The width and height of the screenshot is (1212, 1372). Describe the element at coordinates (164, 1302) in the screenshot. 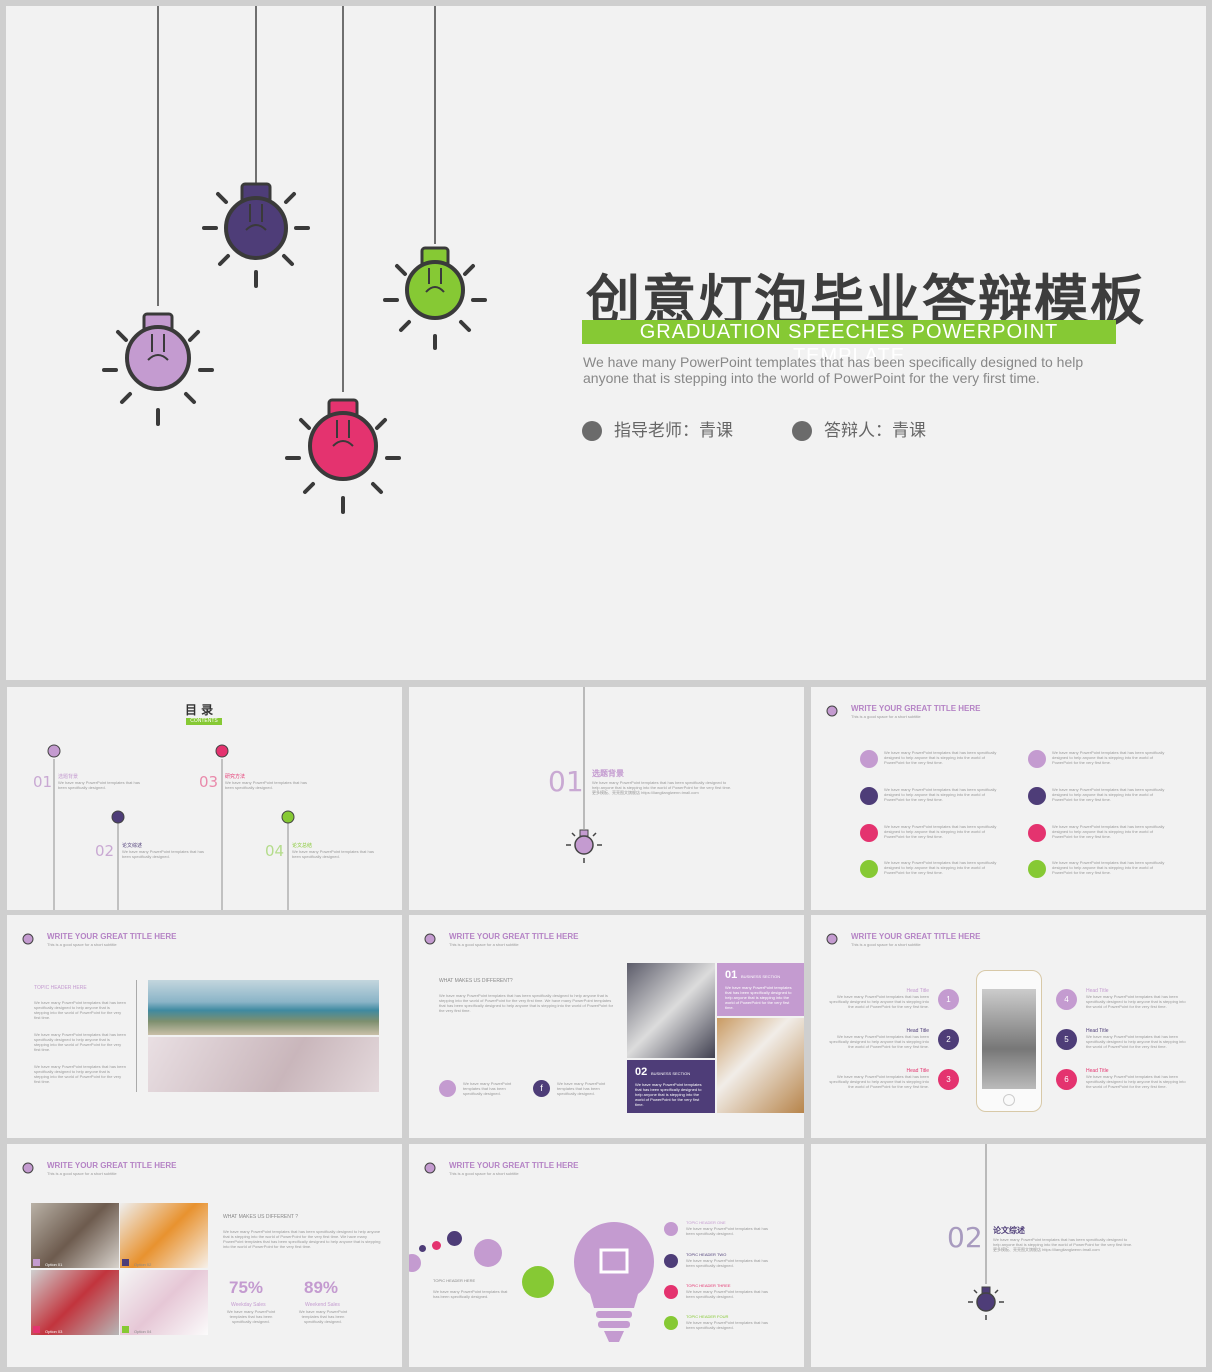

I see `option-photo-4: Option 04` at that location.